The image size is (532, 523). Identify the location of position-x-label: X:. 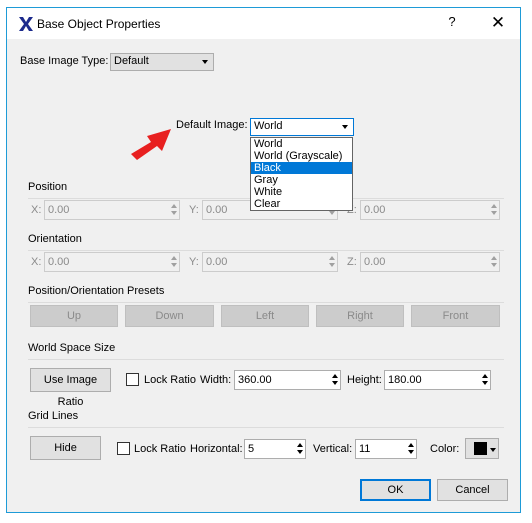
(36, 210).